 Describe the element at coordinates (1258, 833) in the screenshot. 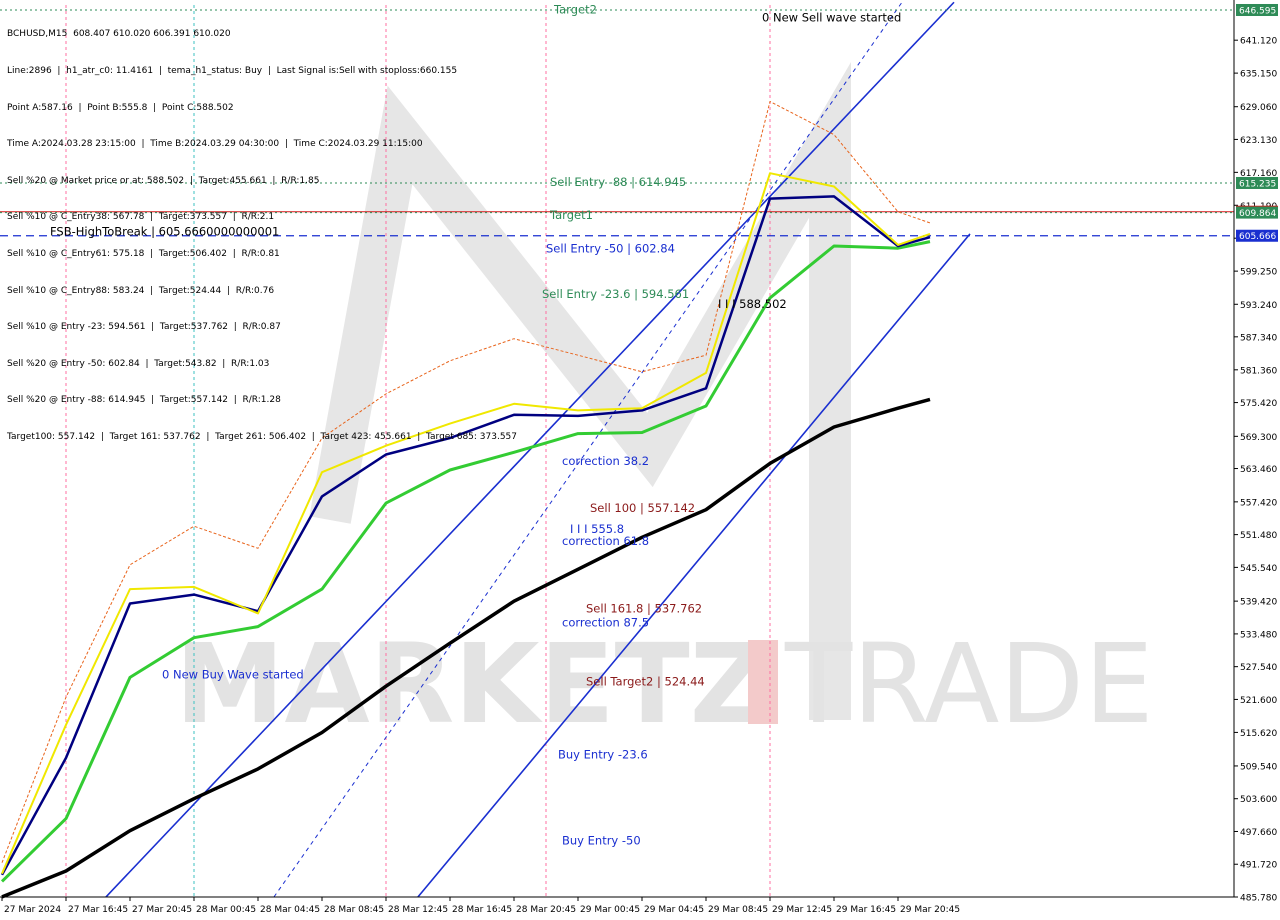

I see `price-tick-label: 497.660` at that location.